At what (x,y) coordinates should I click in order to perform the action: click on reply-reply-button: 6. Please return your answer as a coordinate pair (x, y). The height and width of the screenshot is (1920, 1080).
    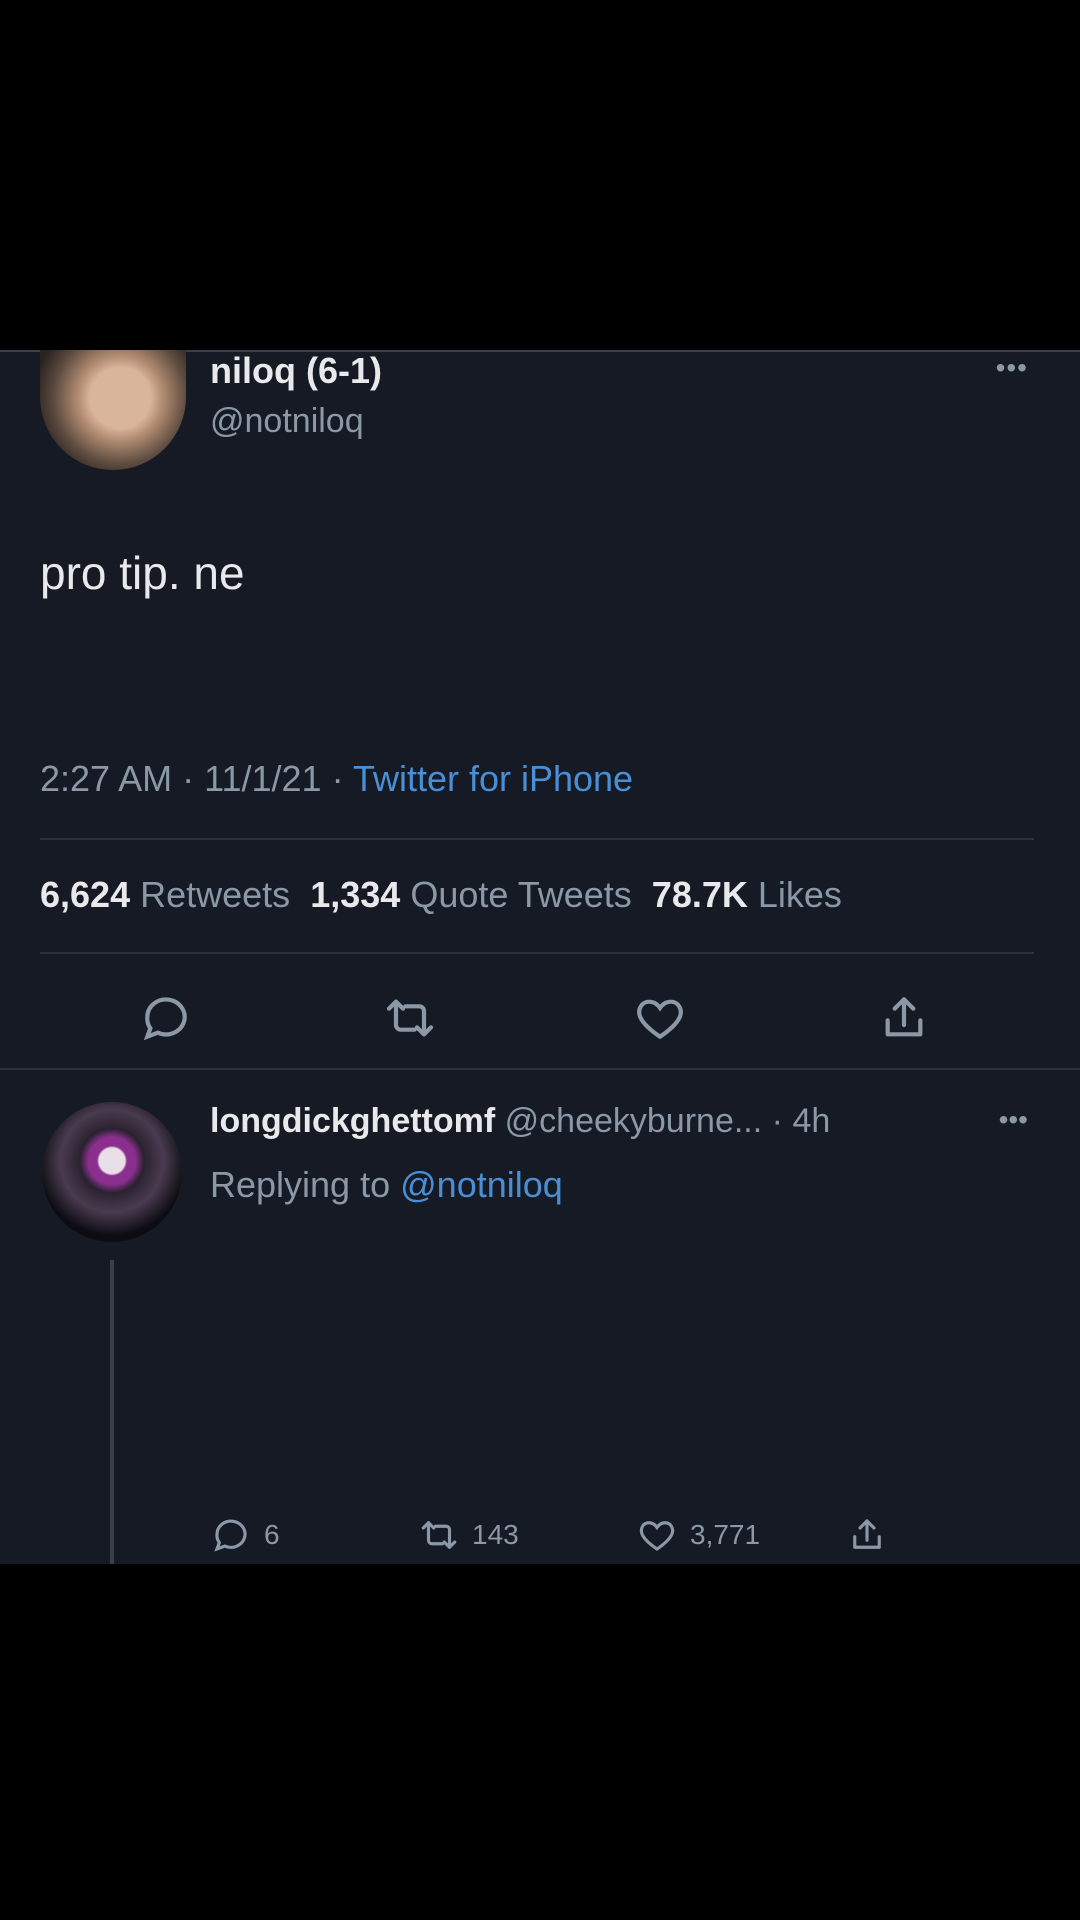
    Looking at the image, I should click on (245, 1535).